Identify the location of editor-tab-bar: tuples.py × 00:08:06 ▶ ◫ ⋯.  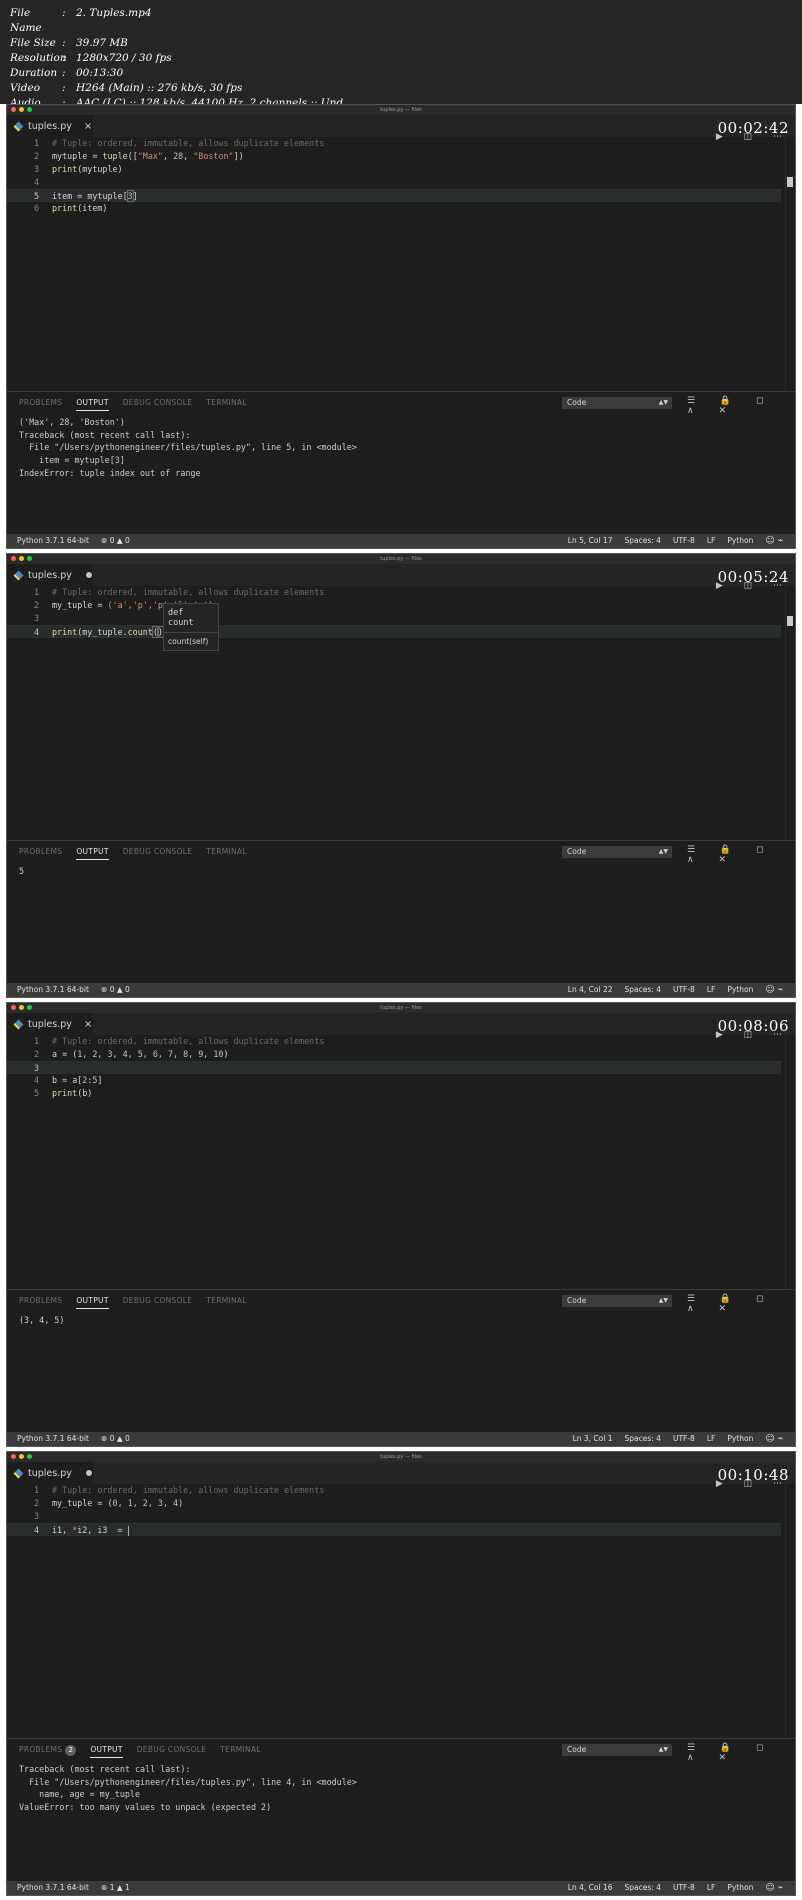
(401, 1026).